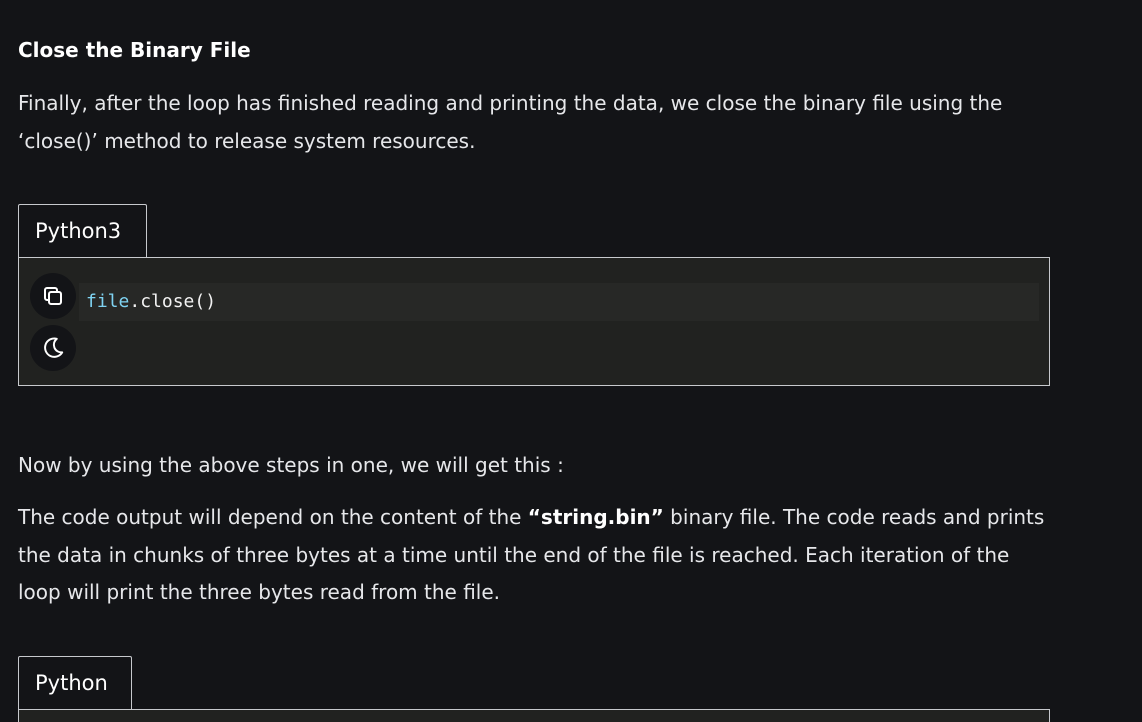 This screenshot has height=722, width=1142. What do you see at coordinates (82, 230) in the screenshot?
I see `tab-python3: Python3` at bounding box center [82, 230].